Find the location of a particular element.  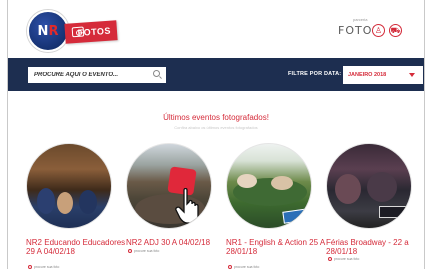

event-title: Férias Broadway - 22 a 28/01/18 is located at coordinates (375, 247).